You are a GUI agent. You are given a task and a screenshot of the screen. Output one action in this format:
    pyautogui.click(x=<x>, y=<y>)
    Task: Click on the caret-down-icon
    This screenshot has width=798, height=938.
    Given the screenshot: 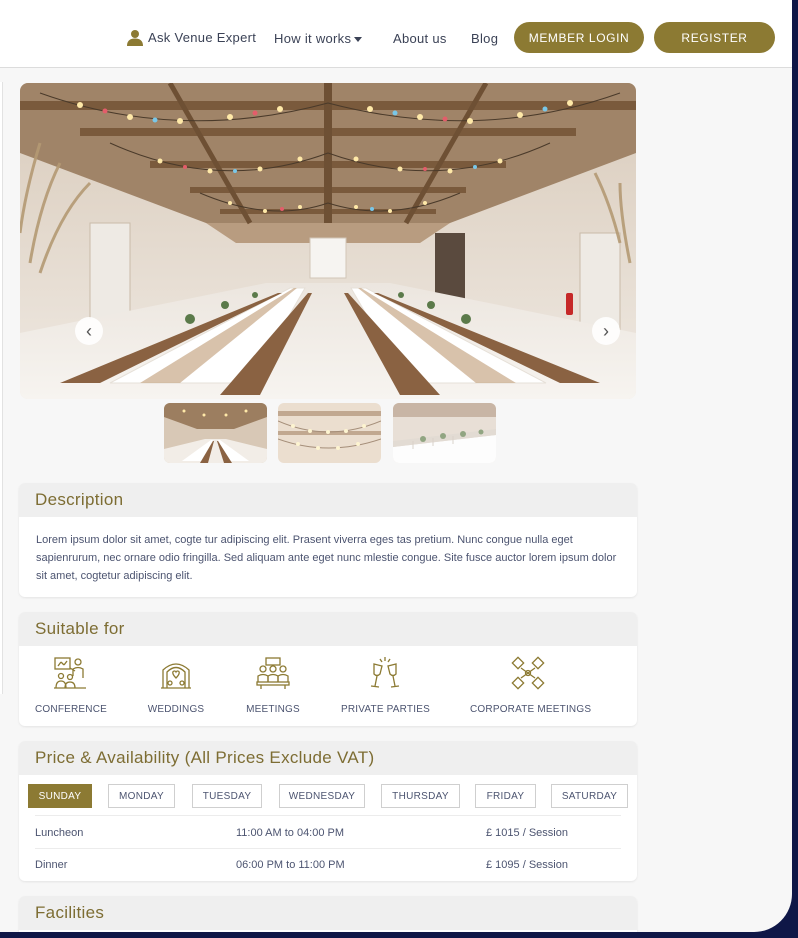 What is the action you would take?
    pyautogui.click(x=358, y=39)
    